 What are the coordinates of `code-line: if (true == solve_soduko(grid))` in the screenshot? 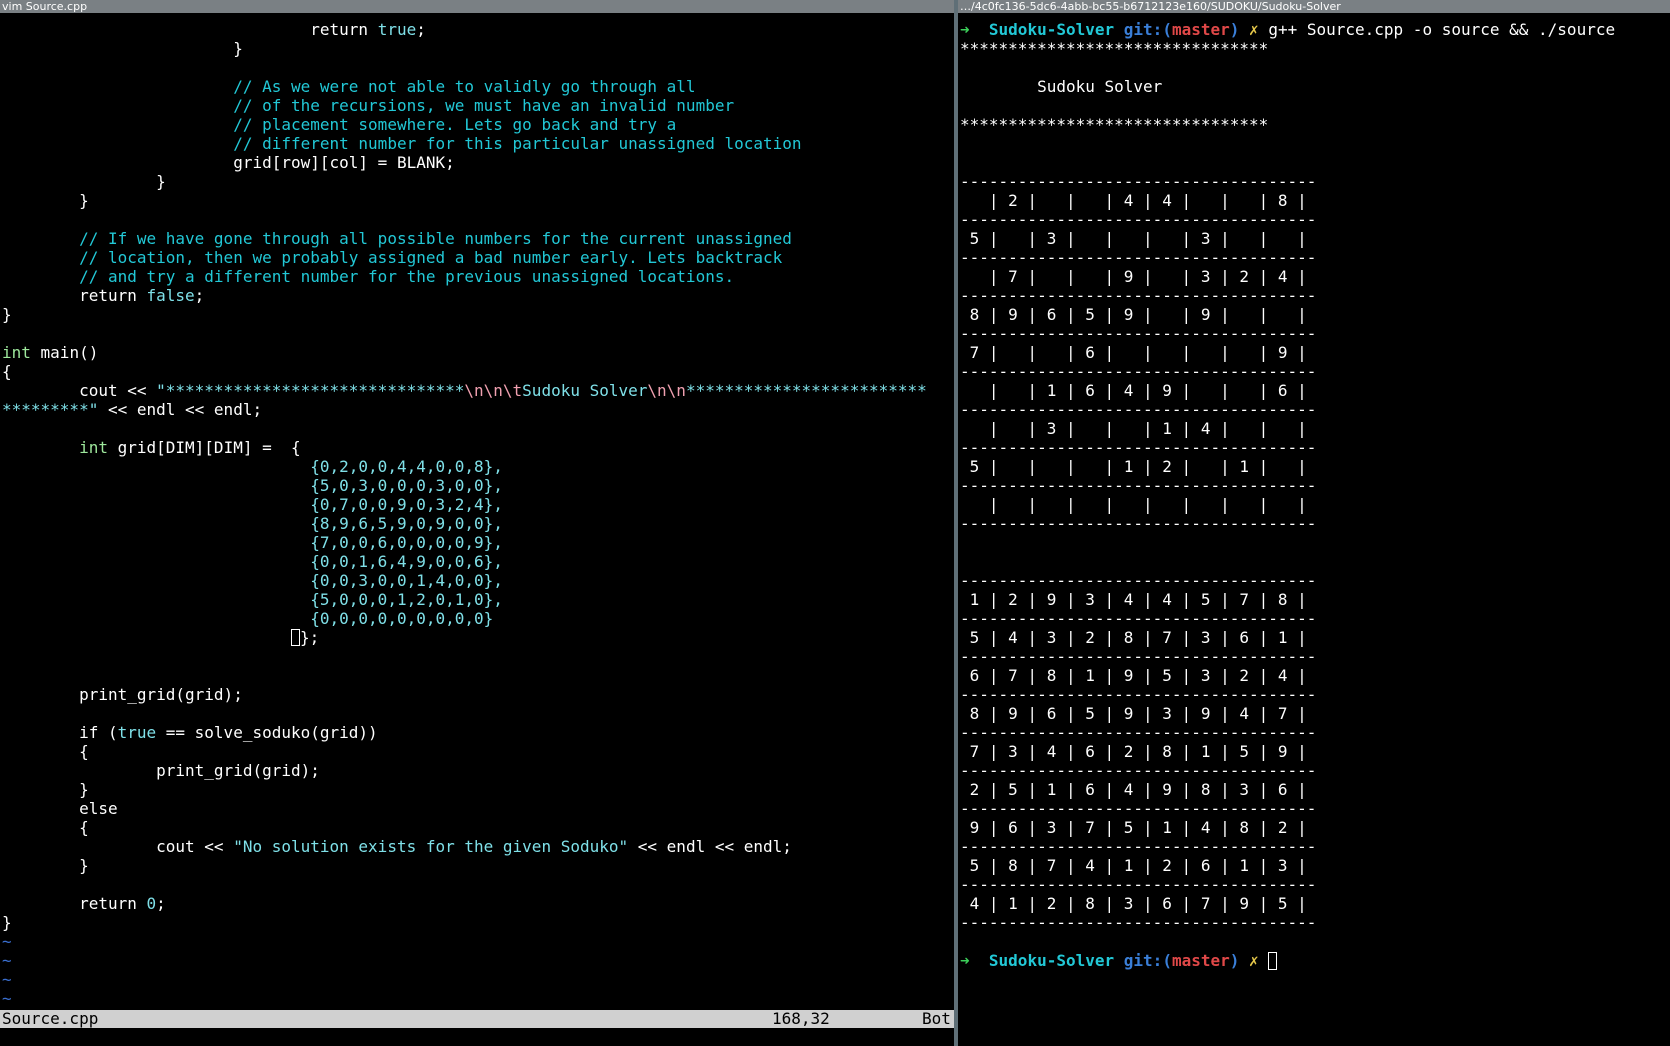 It's located at (228, 732).